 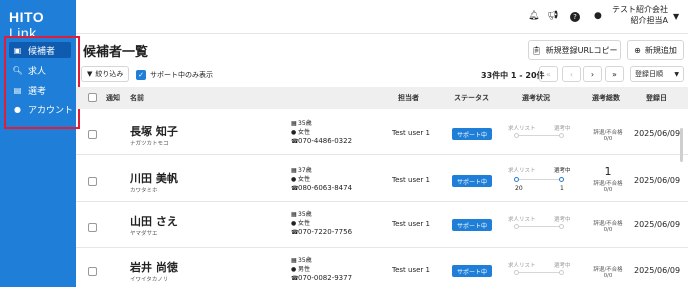 I want to click on support-only-checkbox: ✓ サポート中のみ表示, so click(x=174, y=74).